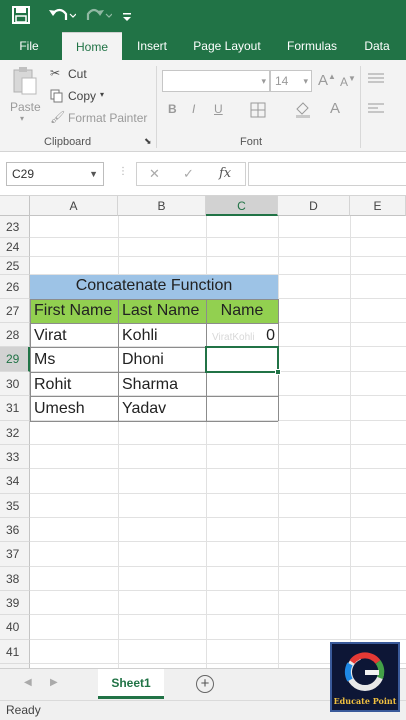  What do you see at coordinates (162, 385) in the screenshot?
I see `cell-b30: Sharma` at bounding box center [162, 385].